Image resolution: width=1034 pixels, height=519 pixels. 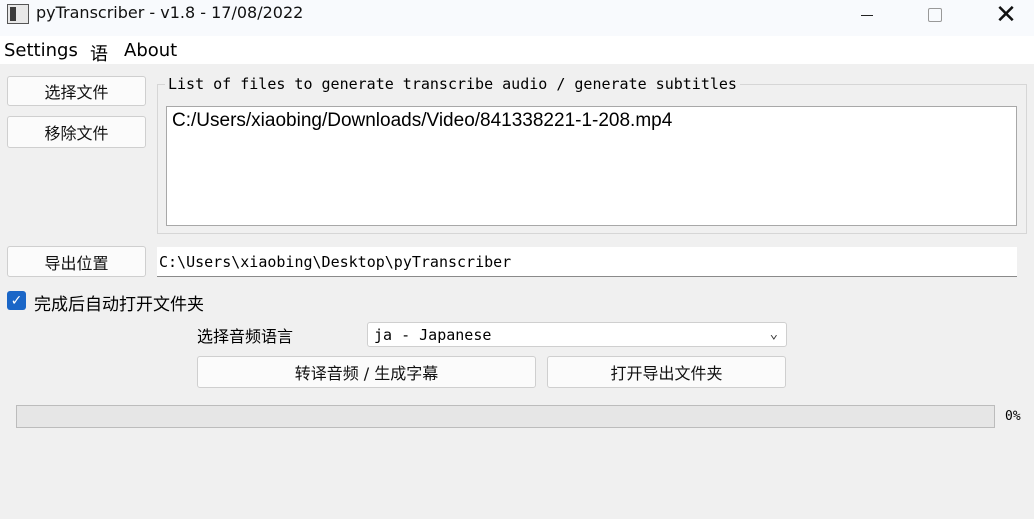 What do you see at coordinates (150, 50) in the screenshot?
I see `menu-about: About` at bounding box center [150, 50].